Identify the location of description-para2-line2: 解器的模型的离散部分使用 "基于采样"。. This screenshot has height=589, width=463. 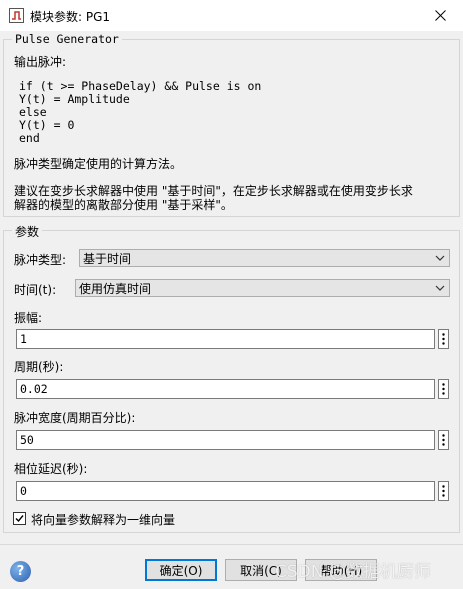
(123, 205).